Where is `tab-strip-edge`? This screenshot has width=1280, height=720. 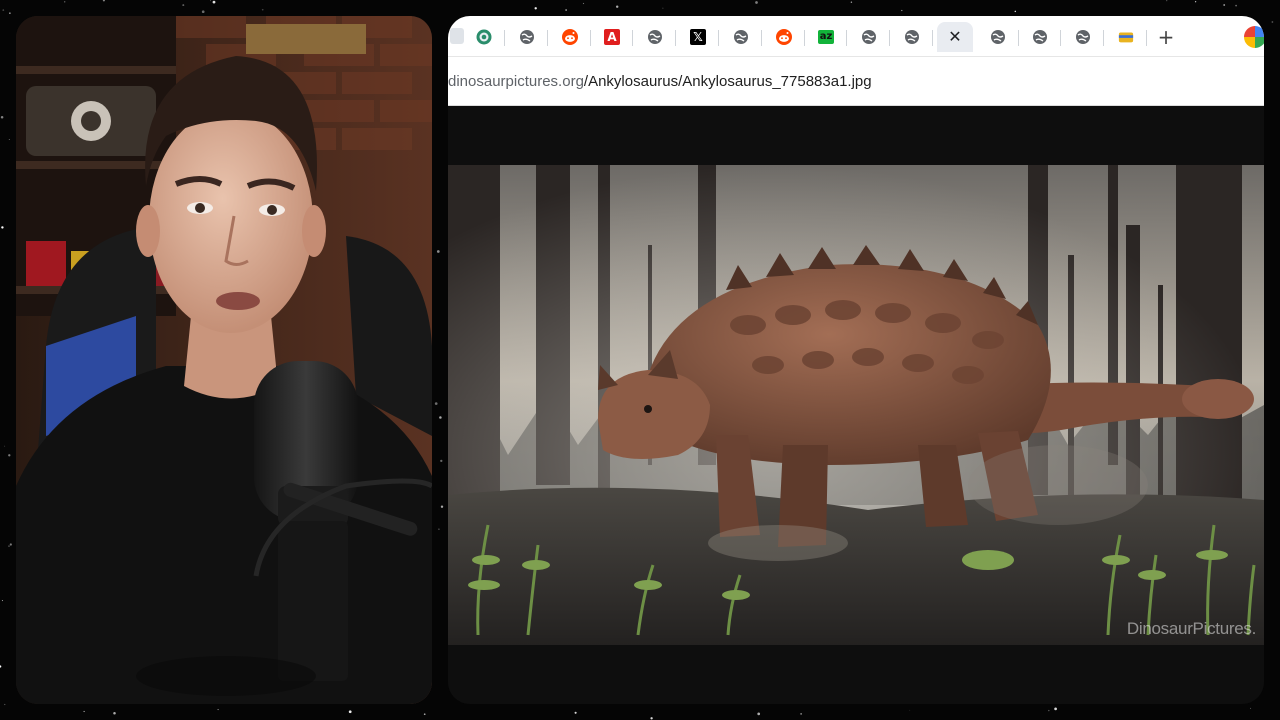 tab-strip-edge is located at coordinates (457, 36).